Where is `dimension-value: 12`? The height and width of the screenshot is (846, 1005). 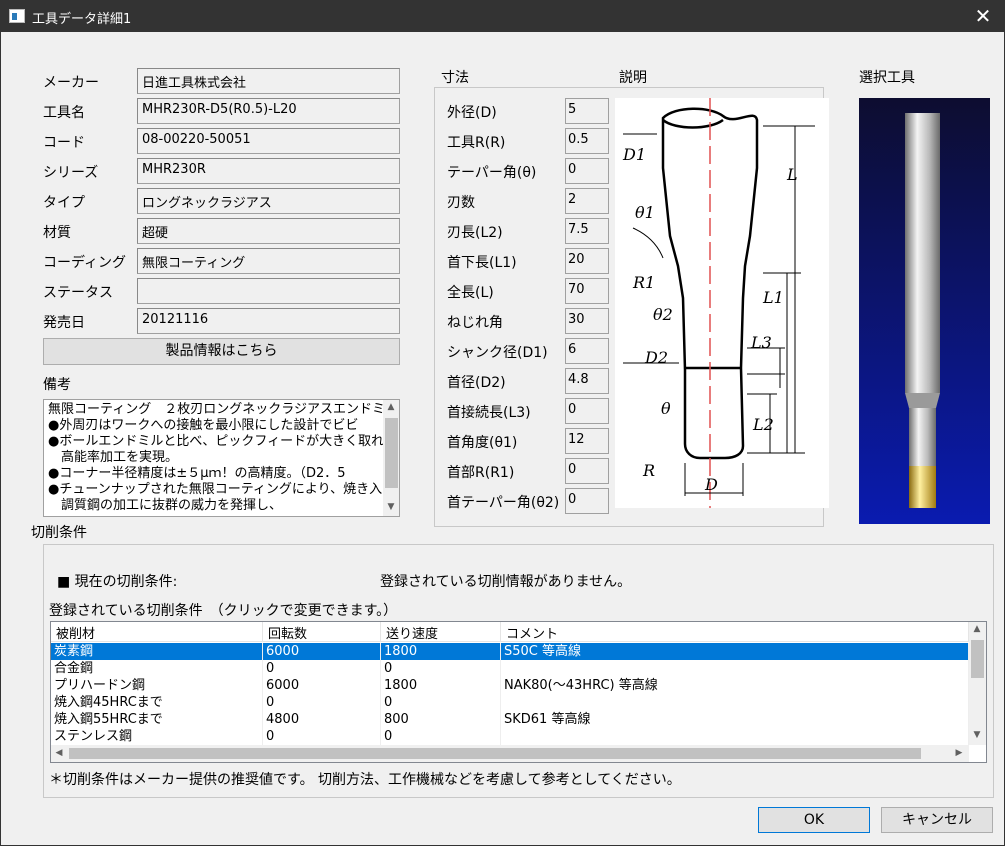 dimension-value: 12 is located at coordinates (587, 441).